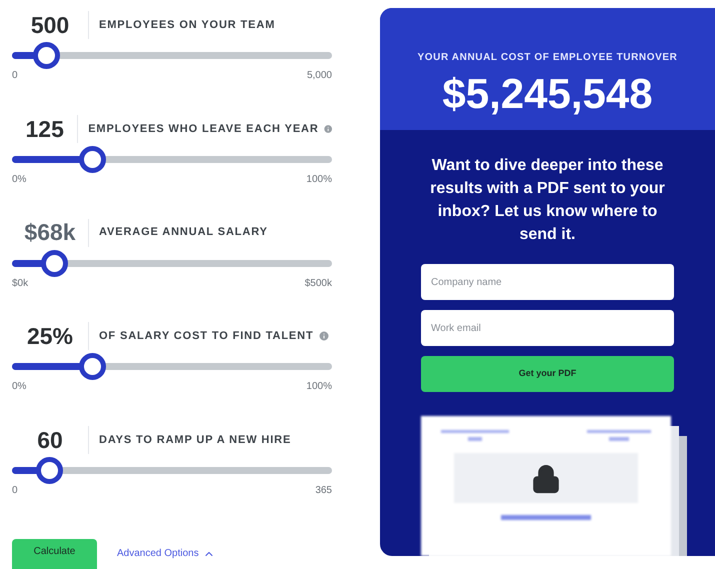 The width and height of the screenshot is (715, 569). What do you see at coordinates (20, 283) in the screenshot?
I see `slider-min: $0k` at bounding box center [20, 283].